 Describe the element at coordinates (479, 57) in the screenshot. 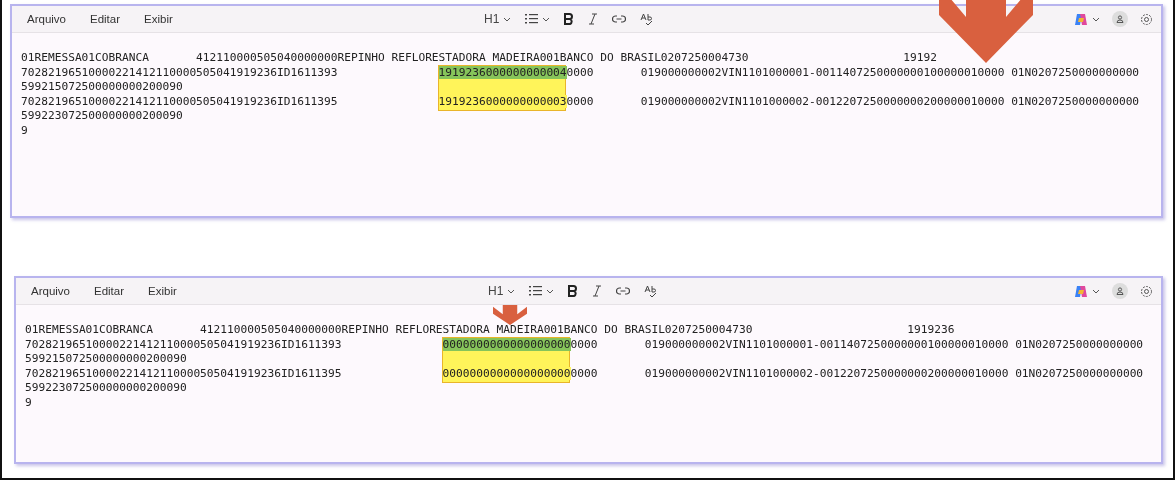

I see `document-text: 01REMESSA01COBRANCA 412110000505040000000REPINHO REFLORESTADORA MADEIRA001BANCO DO BRASIL0207250004730 19192` at that location.